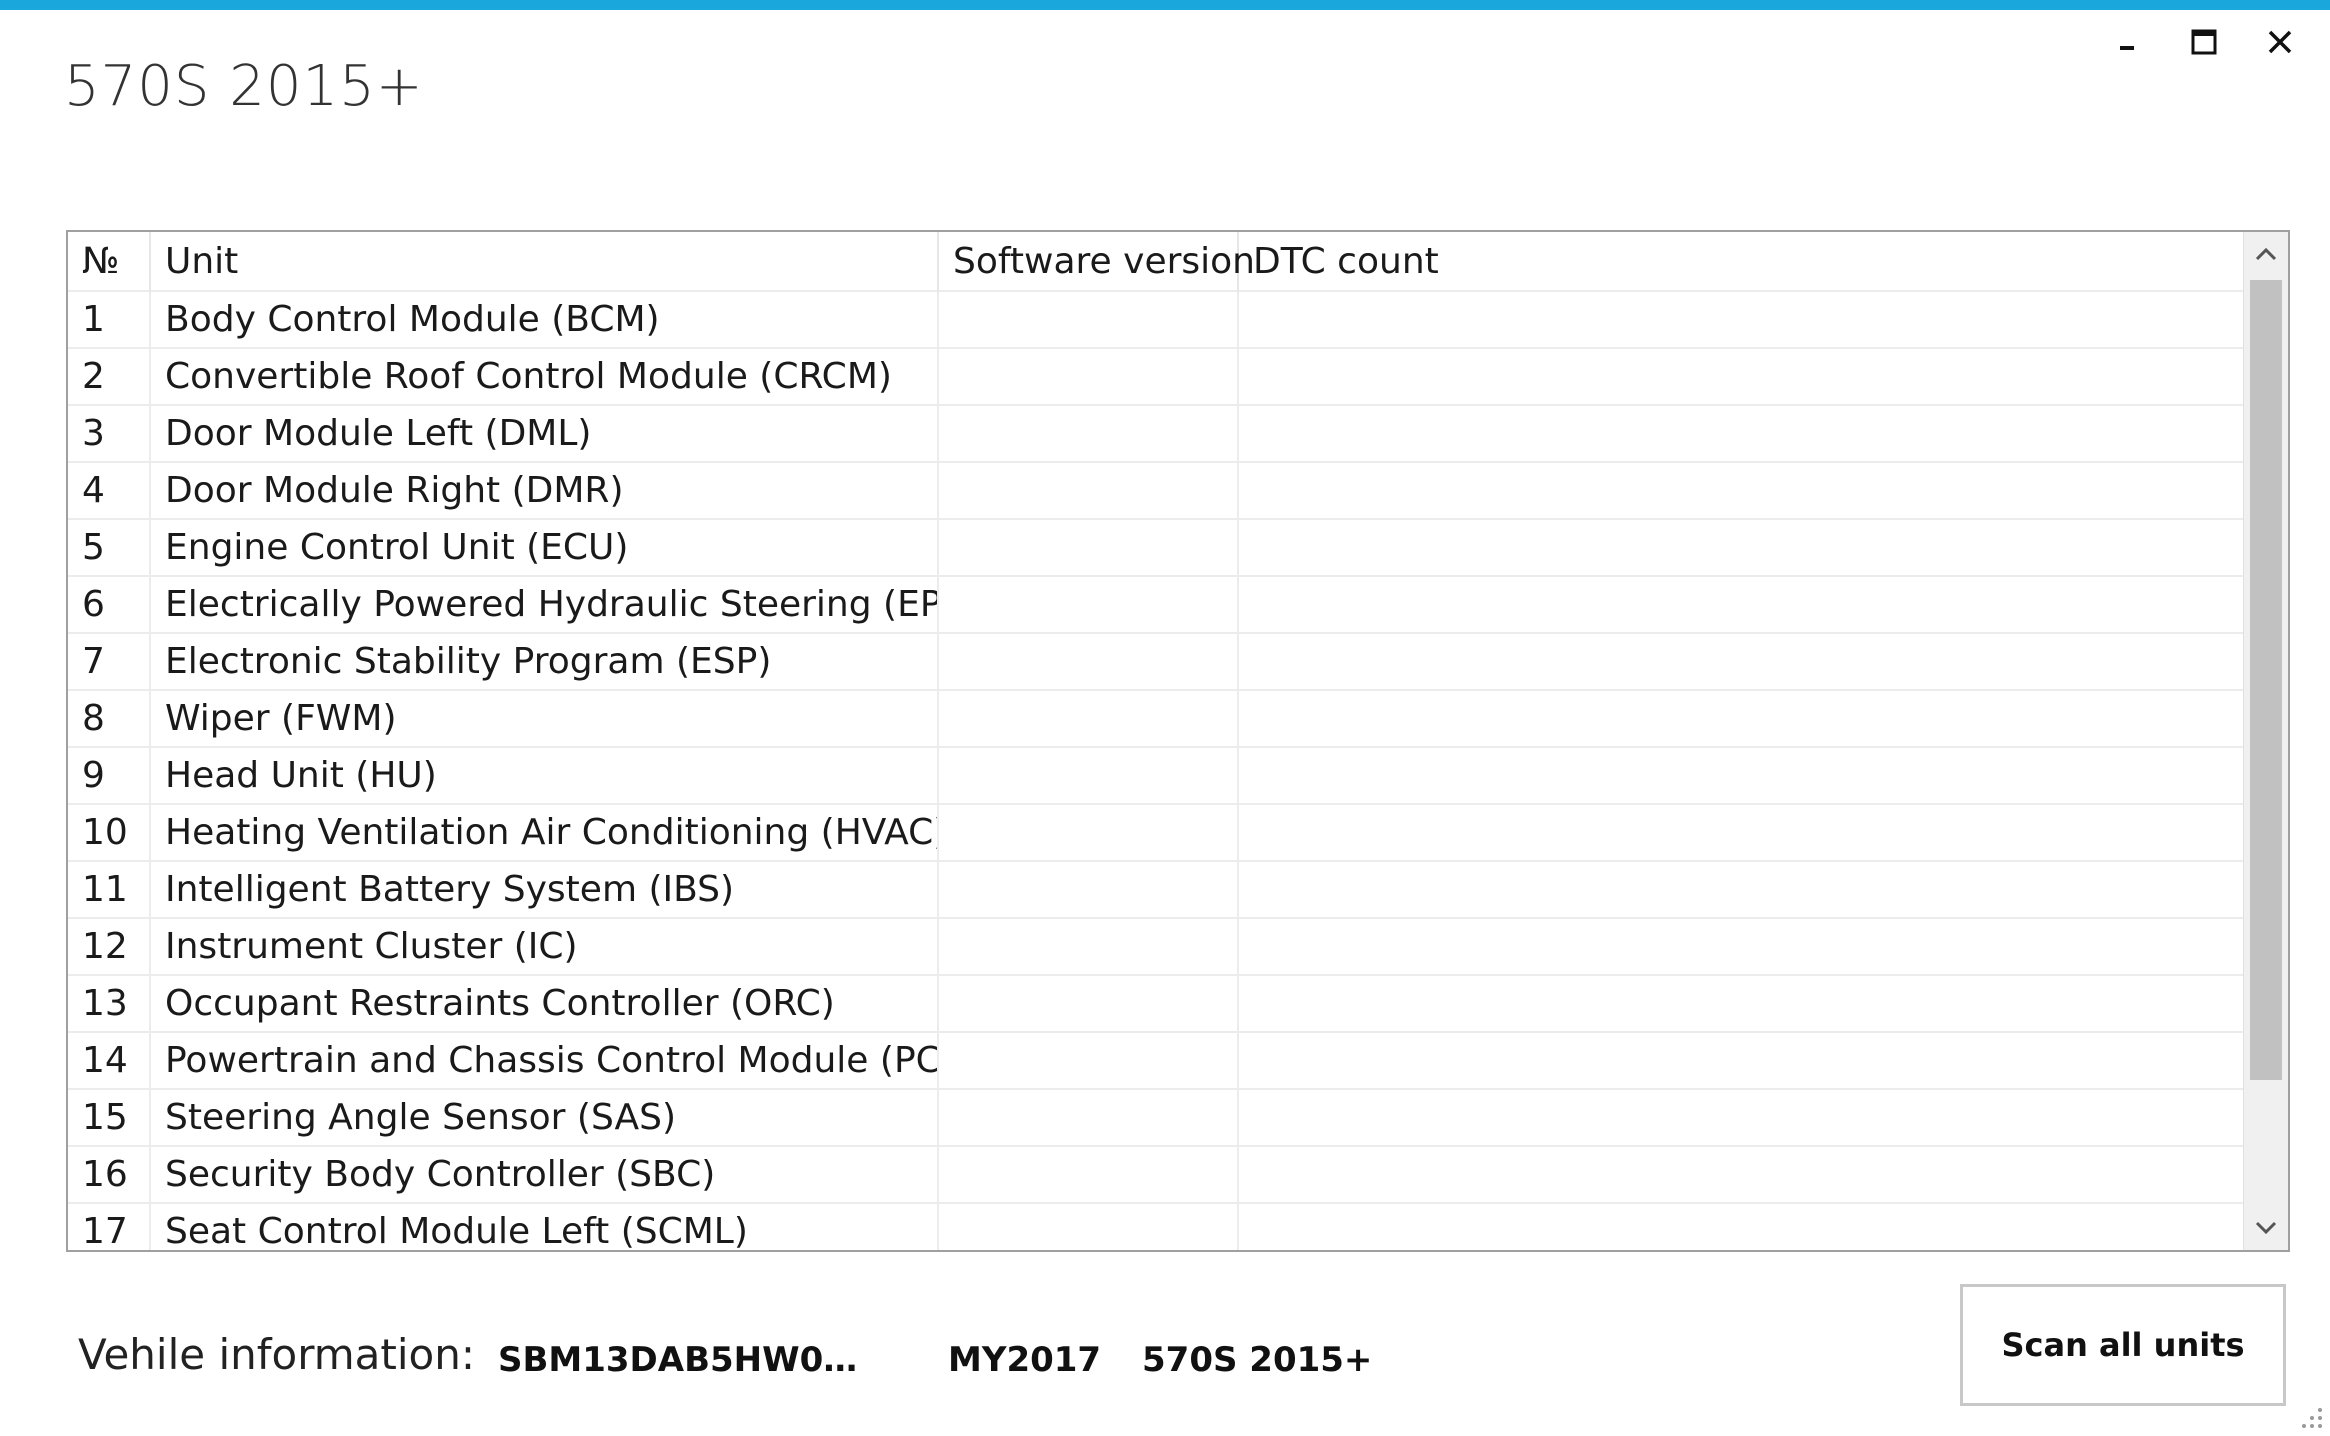 The height and width of the screenshot is (1436, 2330). I want to click on close-icon, so click(2280, 42).